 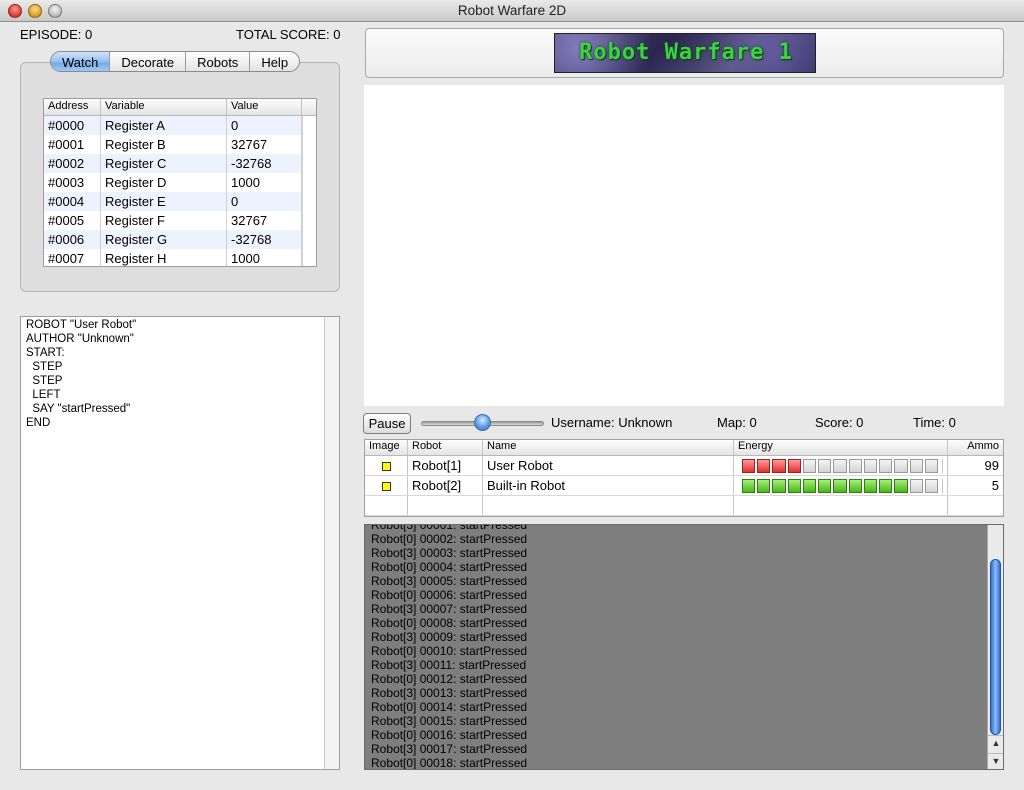 I want to click on ammo-cell: 5, so click(x=995, y=485).